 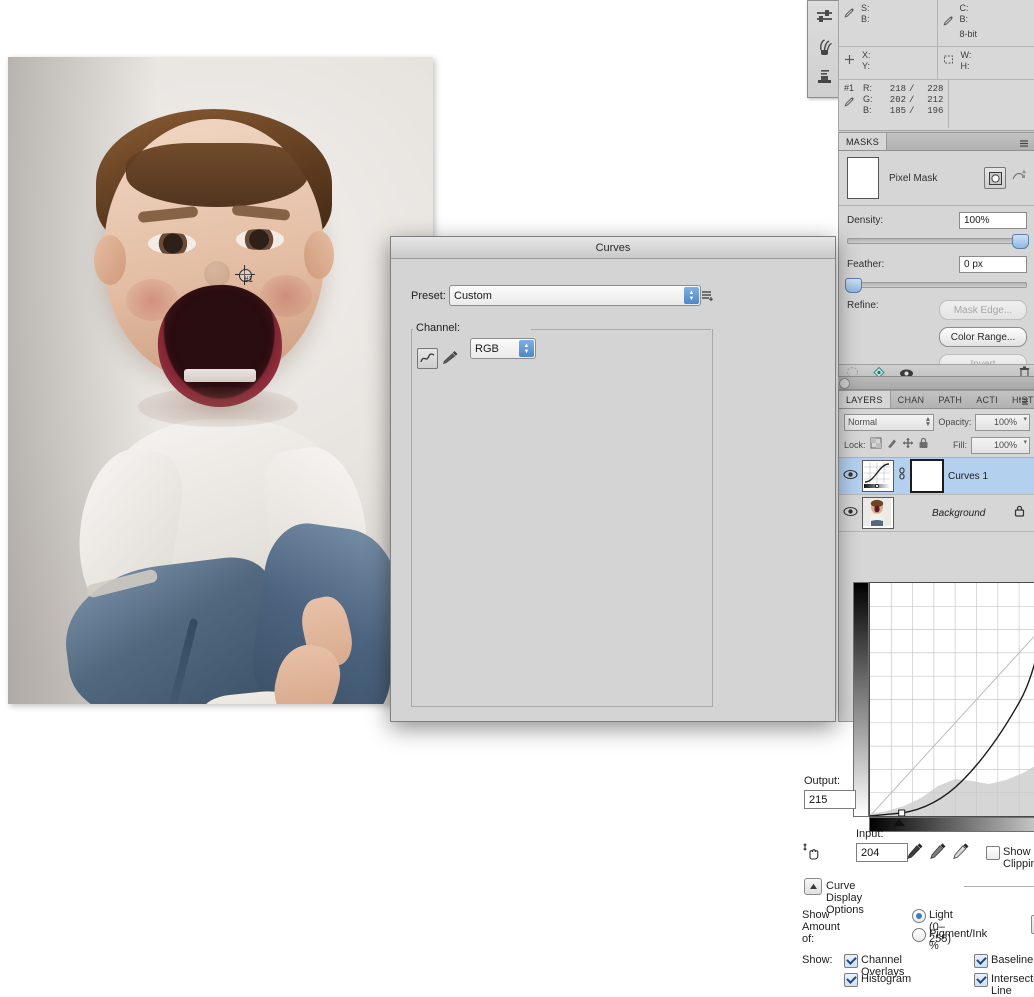 I want to click on output-gradient-strip, so click(x=861, y=699).